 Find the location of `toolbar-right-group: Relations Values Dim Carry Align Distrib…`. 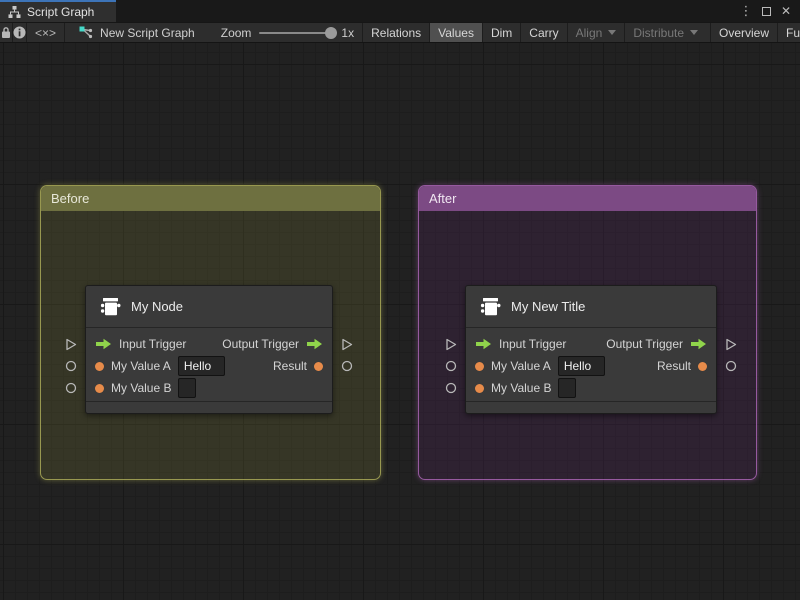

toolbar-right-group: Relations Values Dim Carry Align Distrib… is located at coordinates (581, 32).